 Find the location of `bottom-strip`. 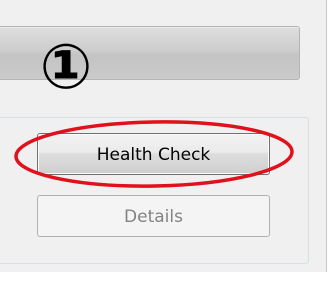

bottom-strip is located at coordinates (166, 277).